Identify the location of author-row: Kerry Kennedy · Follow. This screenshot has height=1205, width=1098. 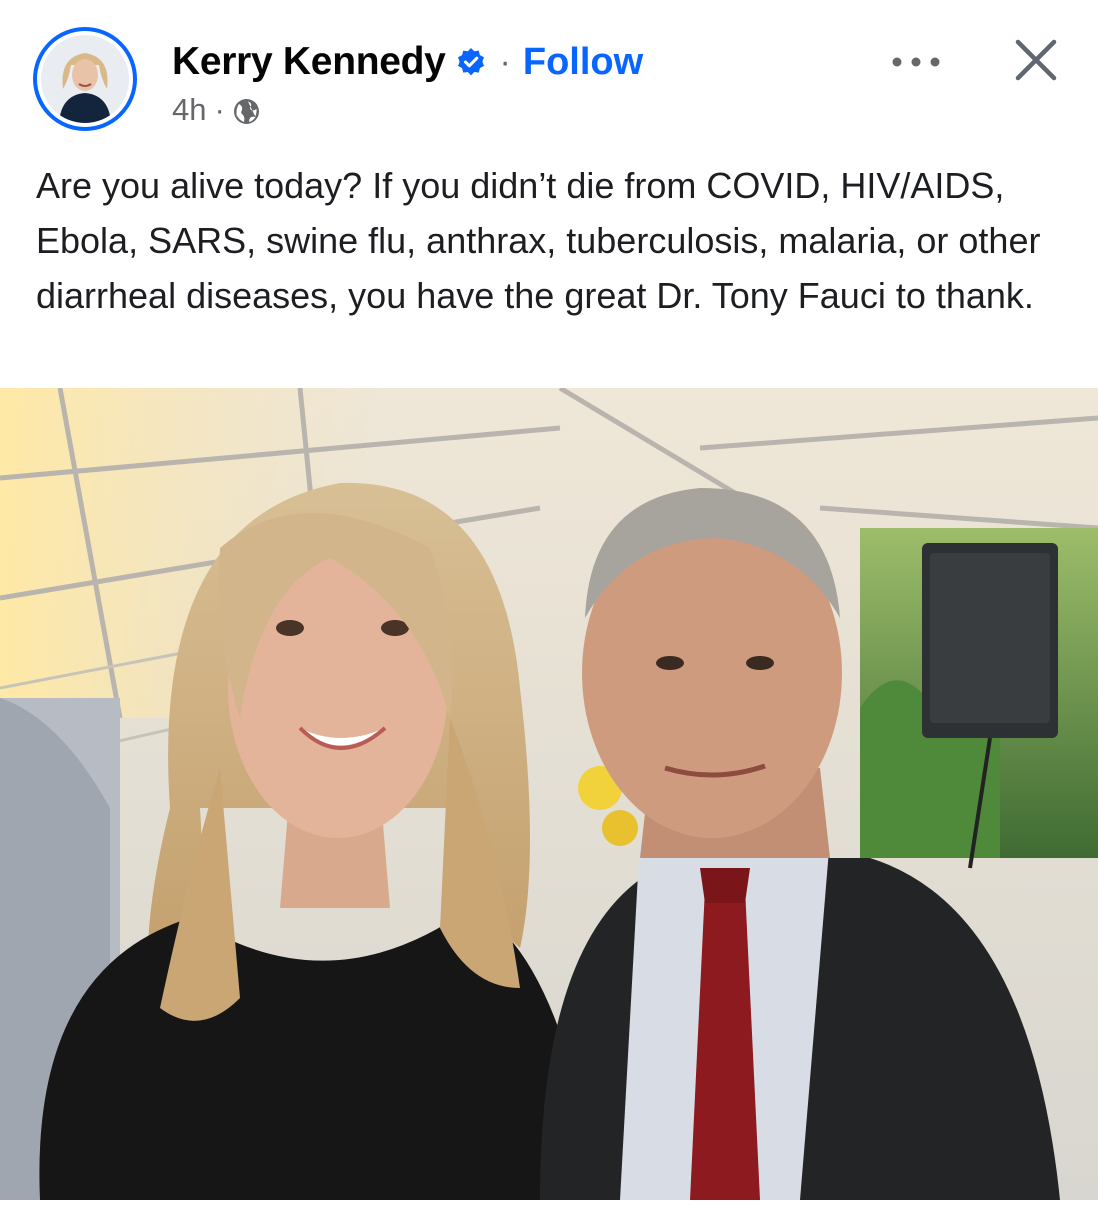
(407, 62).